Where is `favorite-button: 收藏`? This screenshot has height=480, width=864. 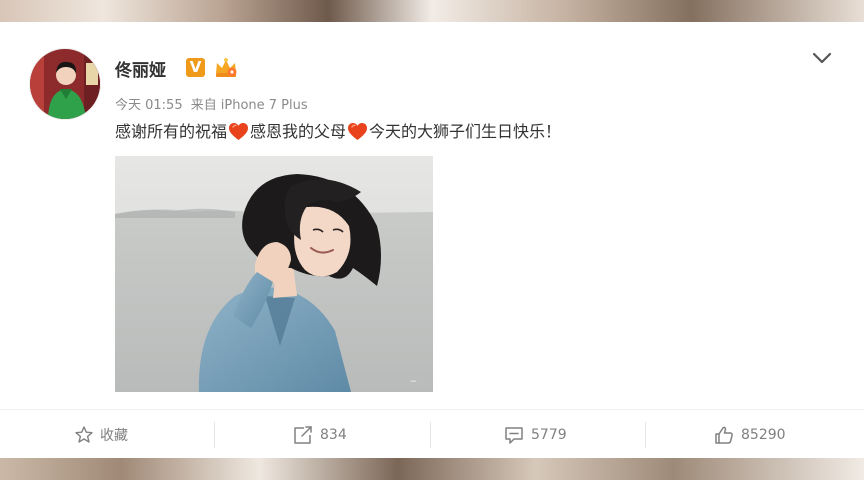
favorite-button: 收藏 is located at coordinates (101, 434).